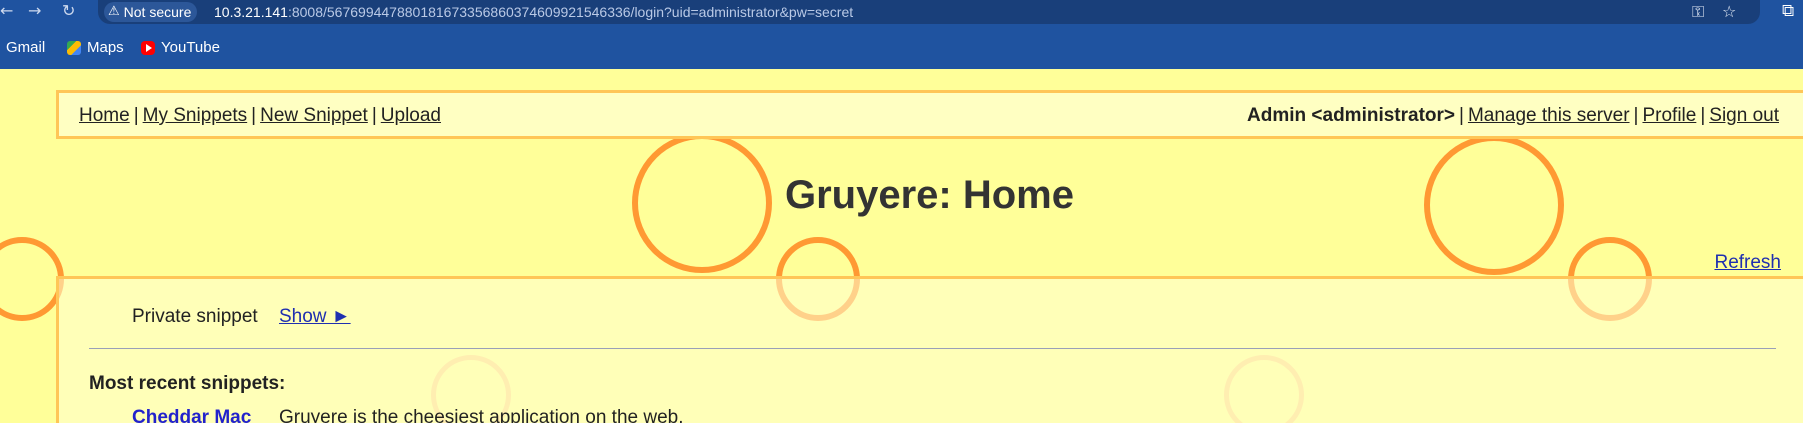 This screenshot has width=1803, height=423. What do you see at coordinates (157, 12) in the screenshot?
I see `security-label: Not secure` at bounding box center [157, 12].